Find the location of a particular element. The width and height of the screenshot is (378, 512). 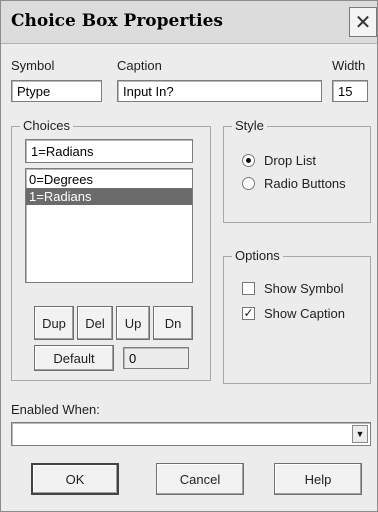

dialog-title: Choice Box Properties is located at coordinates (117, 21).